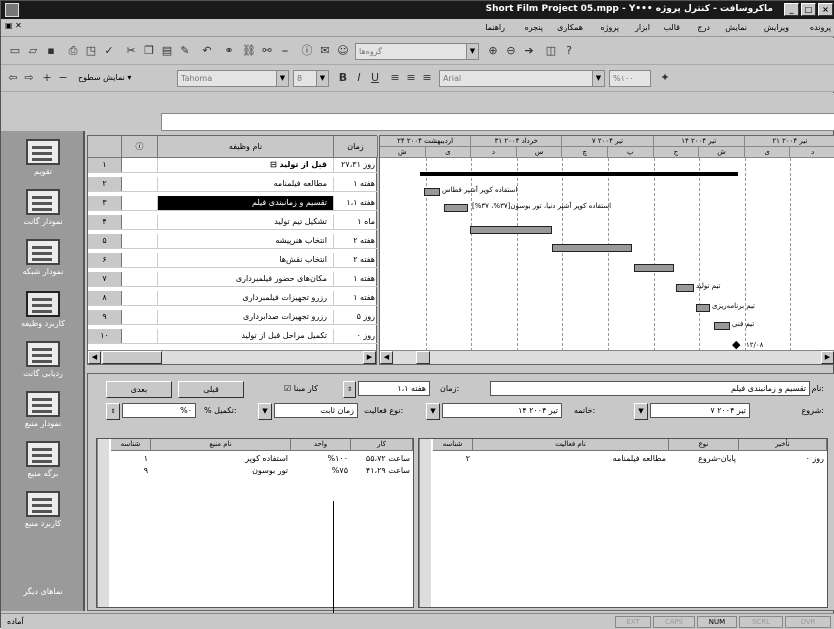 This screenshot has width=834, height=629. What do you see at coordinates (321, 471) in the screenshot?
I see `resource-row-units: %۷۵` at bounding box center [321, 471].